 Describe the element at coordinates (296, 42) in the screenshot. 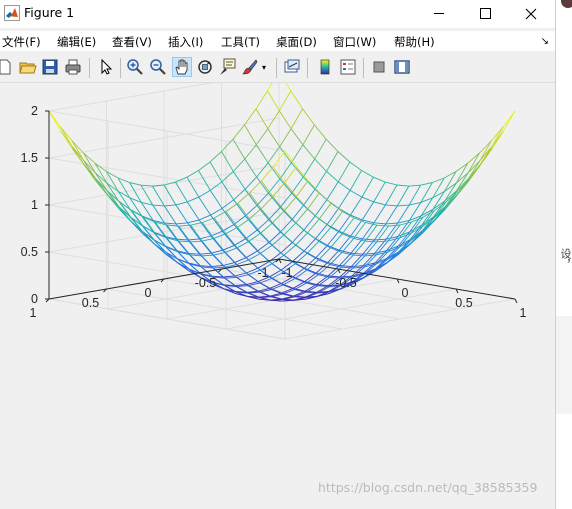

I see `menu-desktop: 桌面(D)` at that location.